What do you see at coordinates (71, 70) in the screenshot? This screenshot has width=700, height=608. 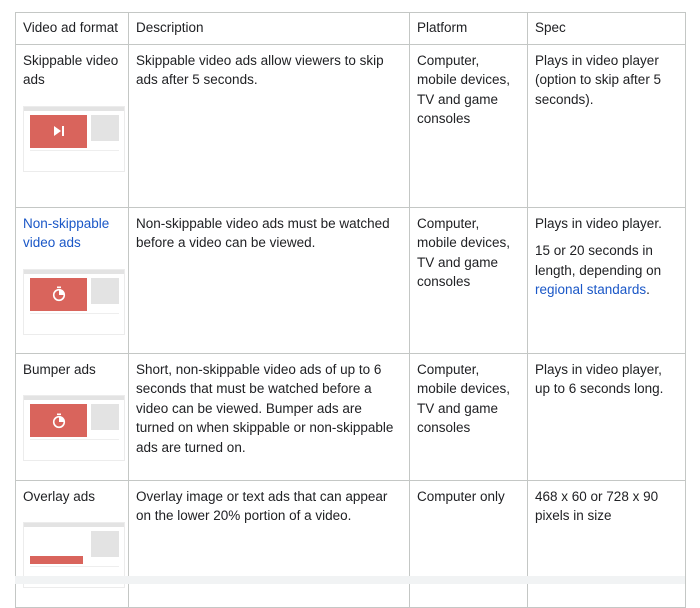 I see `format-name: Skippable video ads` at bounding box center [71, 70].